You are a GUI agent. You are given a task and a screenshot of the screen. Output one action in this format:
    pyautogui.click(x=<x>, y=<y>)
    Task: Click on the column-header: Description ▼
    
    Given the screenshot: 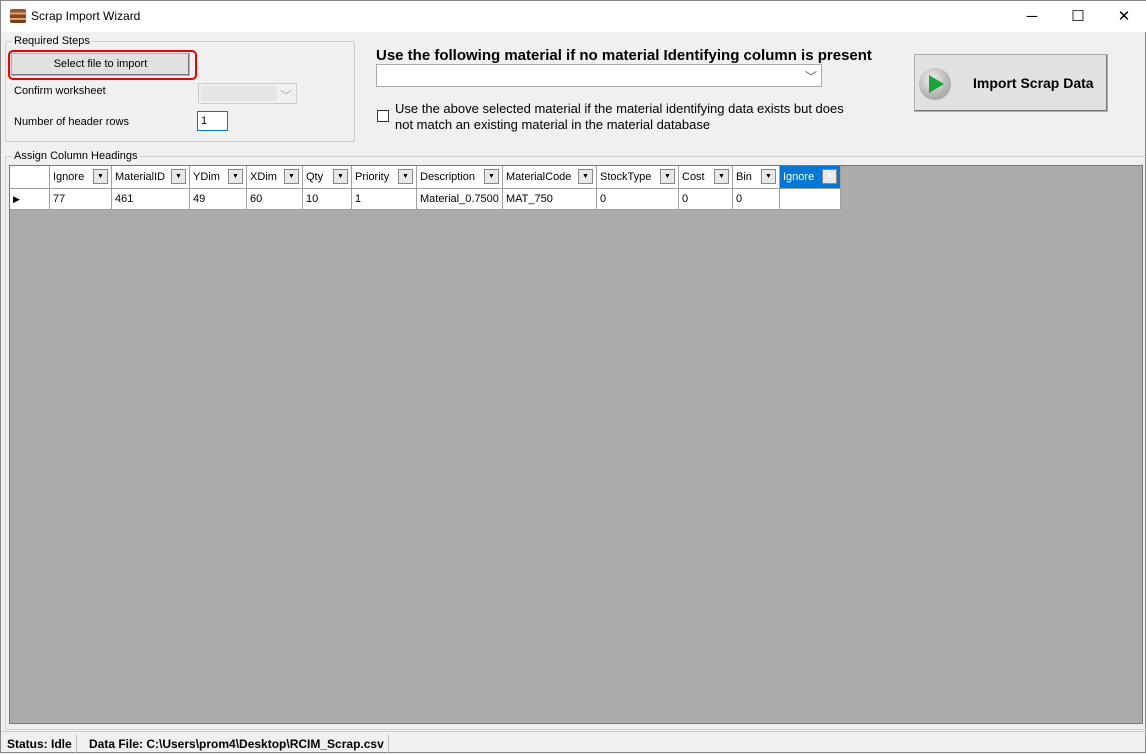 What is the action you would take?
    pyautogui.click(x=460, y=177)
    